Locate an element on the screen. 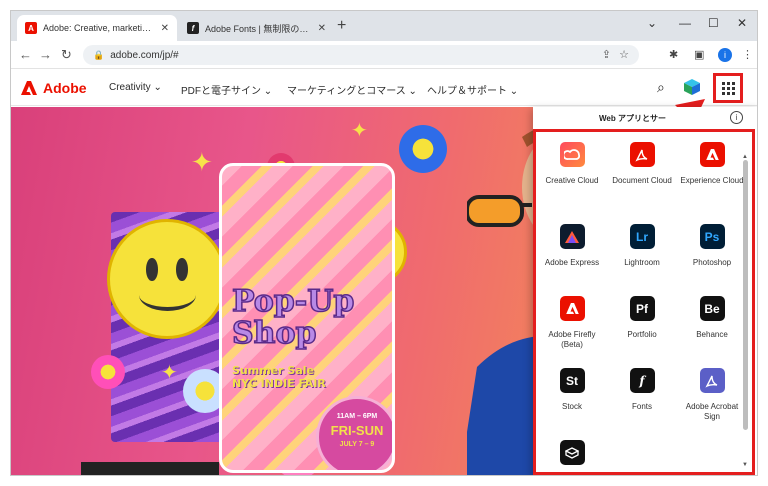  info-icon: i is located at coordinates (736, 117).